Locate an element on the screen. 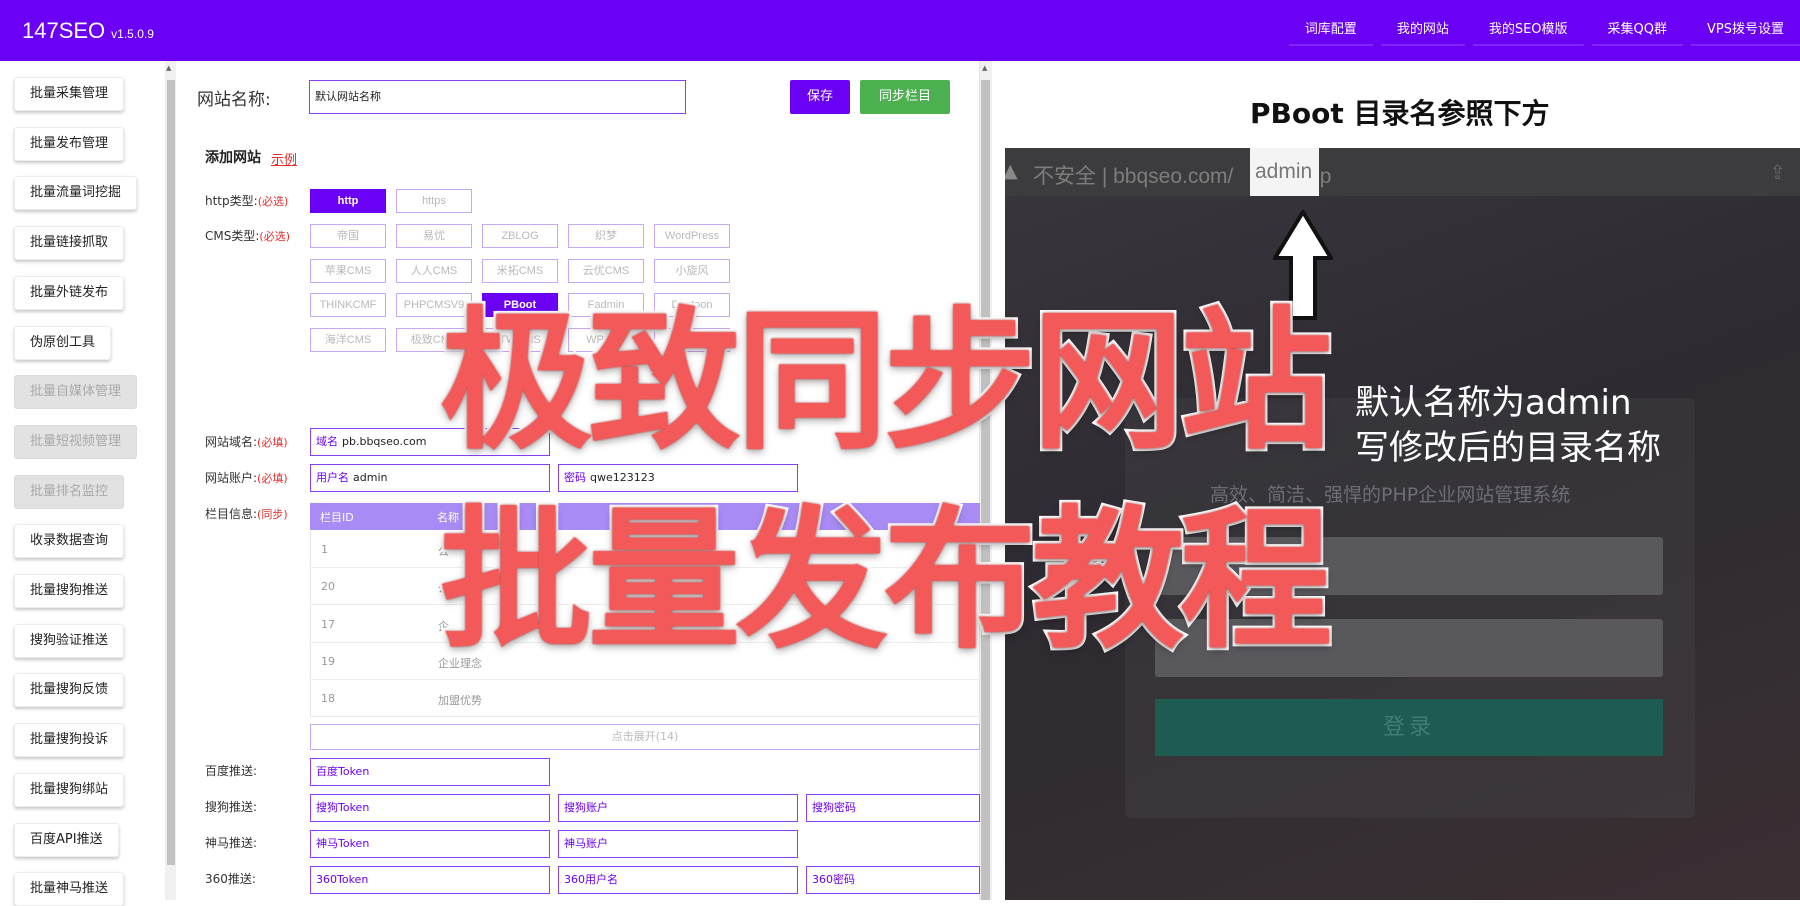 This screenshot has height=906, width=1800. table-row: 18 加盟优势 is located at coordinates (645, 699).